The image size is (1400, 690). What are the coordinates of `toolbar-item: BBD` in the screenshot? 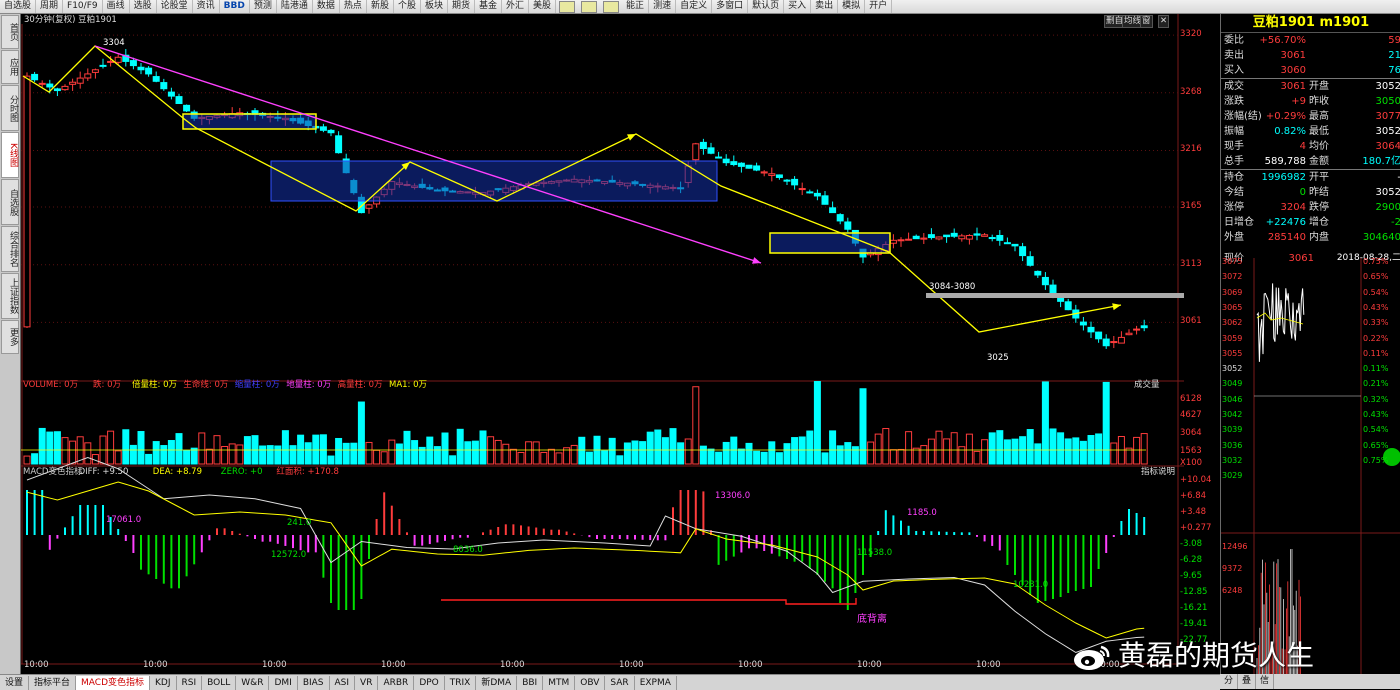 It's located at (235, 6).